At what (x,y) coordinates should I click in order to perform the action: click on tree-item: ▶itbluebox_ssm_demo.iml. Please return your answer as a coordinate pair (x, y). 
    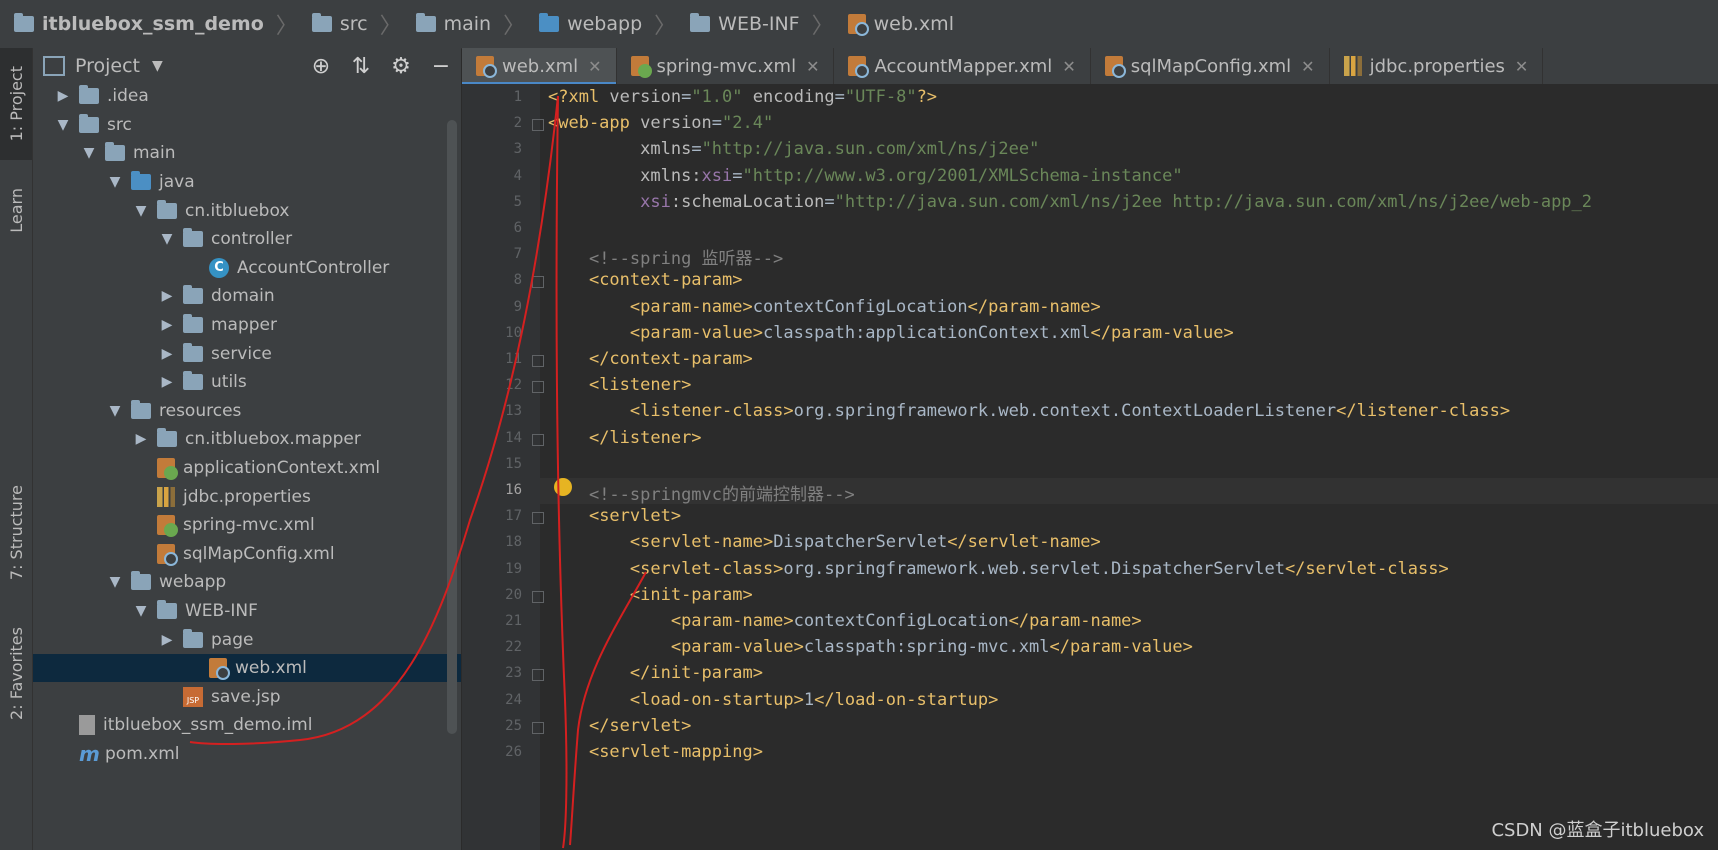
    Looking at the image, I should click on (247, 725).